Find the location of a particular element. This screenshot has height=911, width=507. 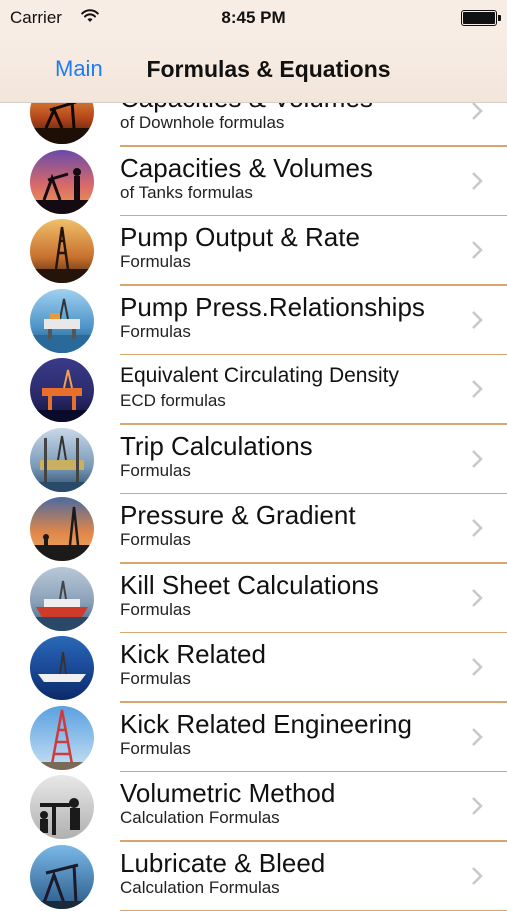

list-item-texts: Lubricate & Bleed Calculation Formulas is located at coordinates (283, 873).